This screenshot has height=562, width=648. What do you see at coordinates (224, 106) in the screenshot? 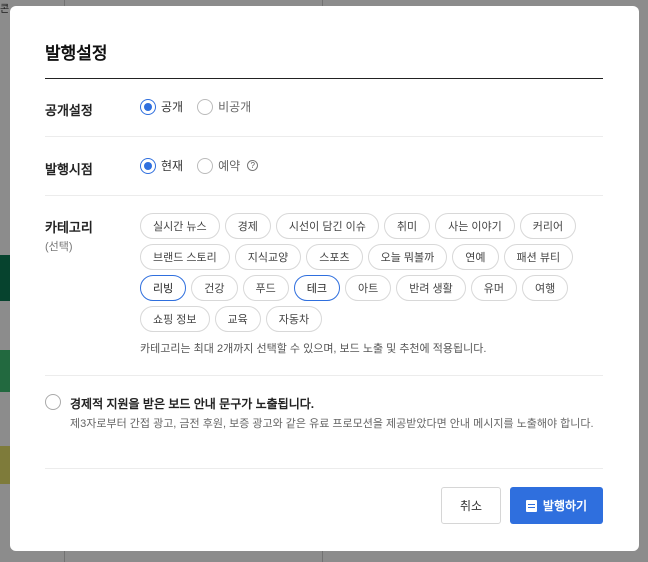
I see `visibility-private-radio: 비공개` at bounding box center [224, 106].